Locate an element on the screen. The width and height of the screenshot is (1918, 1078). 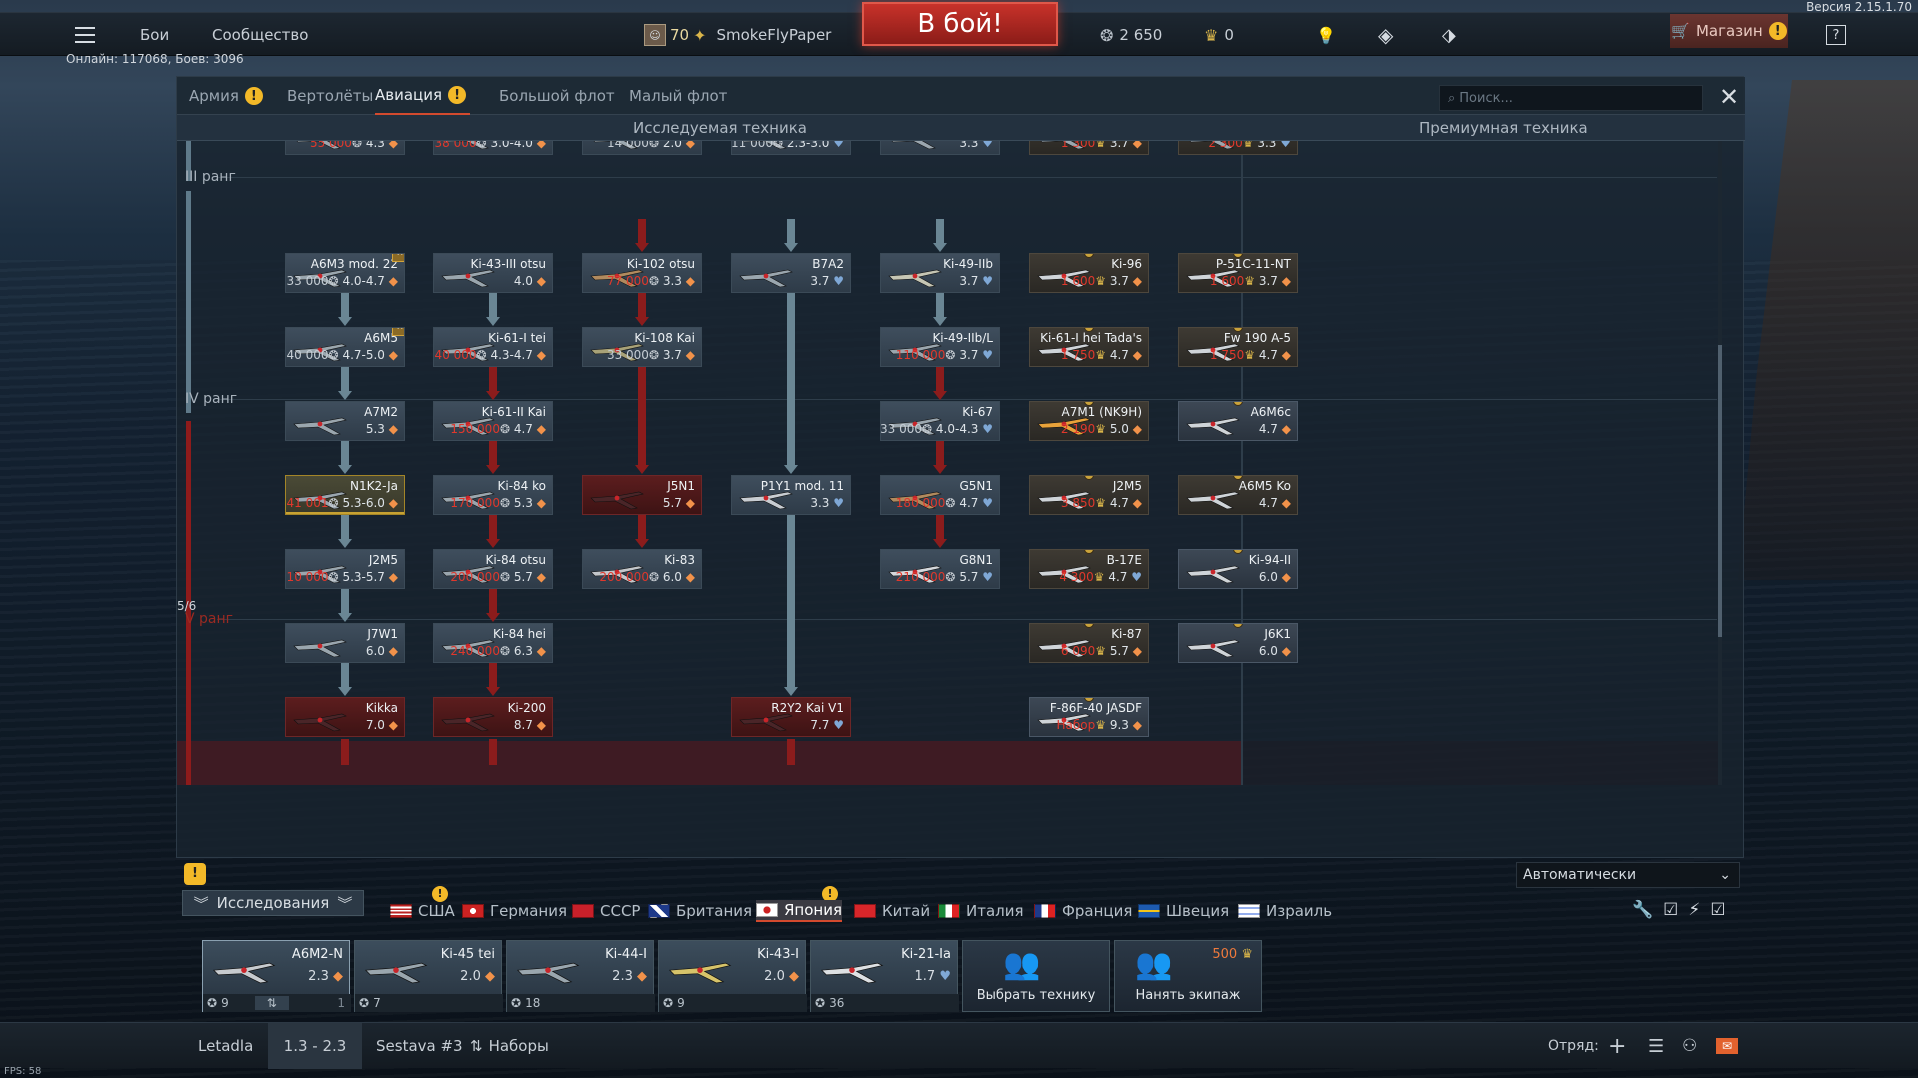
vehicle-card: Ki-200 8.7 ◆ is located at coordinates (493, 717).